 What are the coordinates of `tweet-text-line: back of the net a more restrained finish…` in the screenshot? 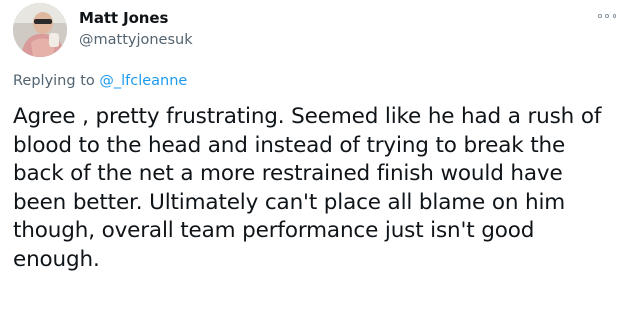 It's located at (288, 173).